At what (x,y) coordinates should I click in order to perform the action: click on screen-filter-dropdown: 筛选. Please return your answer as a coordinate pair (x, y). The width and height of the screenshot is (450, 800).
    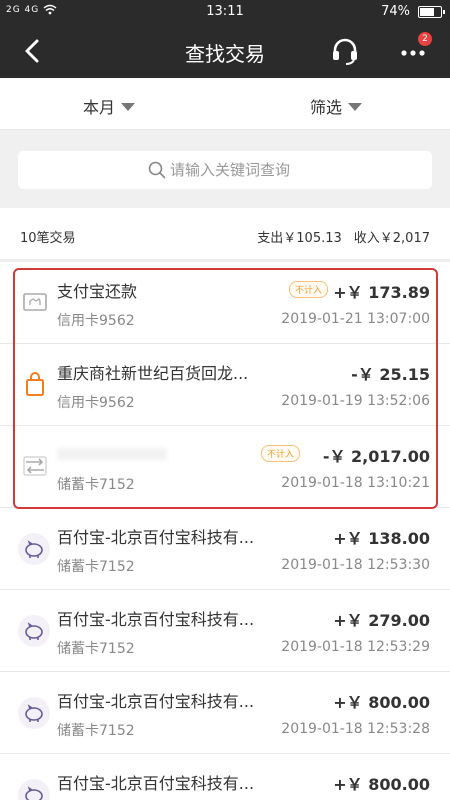
    Looking at the image, I should click on (336, 106).